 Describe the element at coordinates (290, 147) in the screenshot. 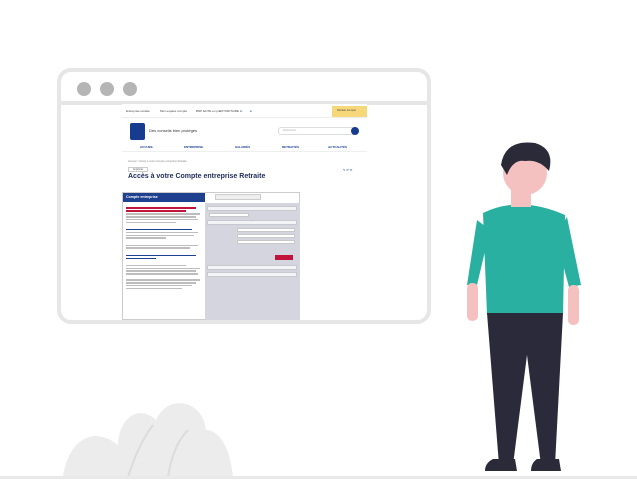

I see `nav-item: RETRAITÉS` at that location.